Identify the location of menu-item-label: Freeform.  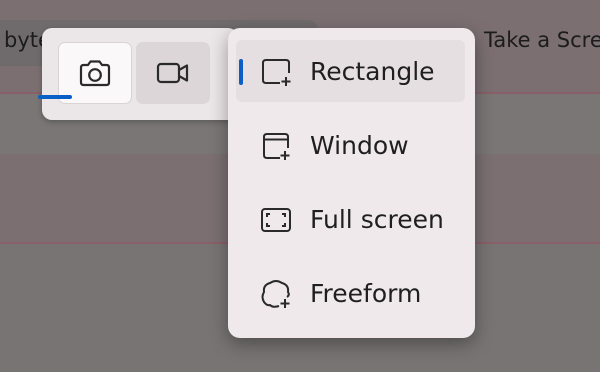
(366, 293).